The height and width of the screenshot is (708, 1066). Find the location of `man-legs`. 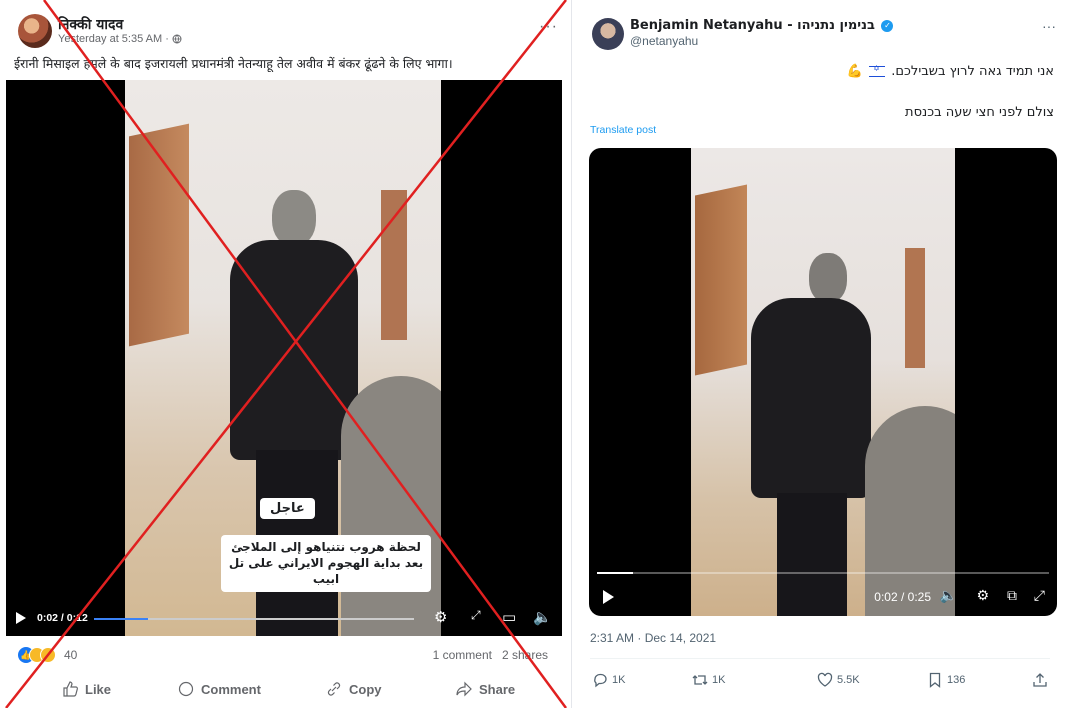

man-legs is located at coordinates (812, 554).